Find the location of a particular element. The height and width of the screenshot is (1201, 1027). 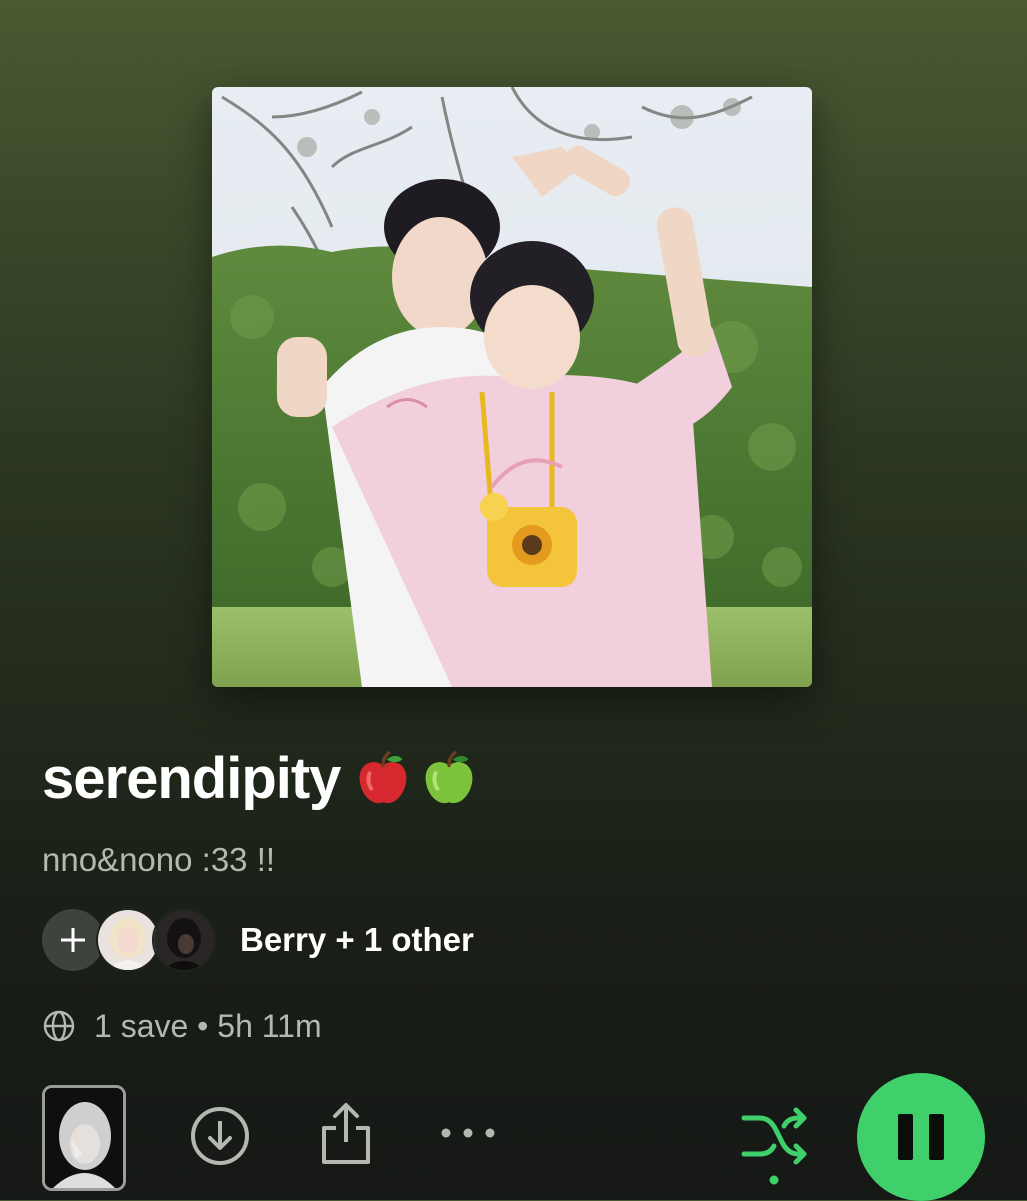

playlist-title: serendipity is located at coordinates (261, 779).